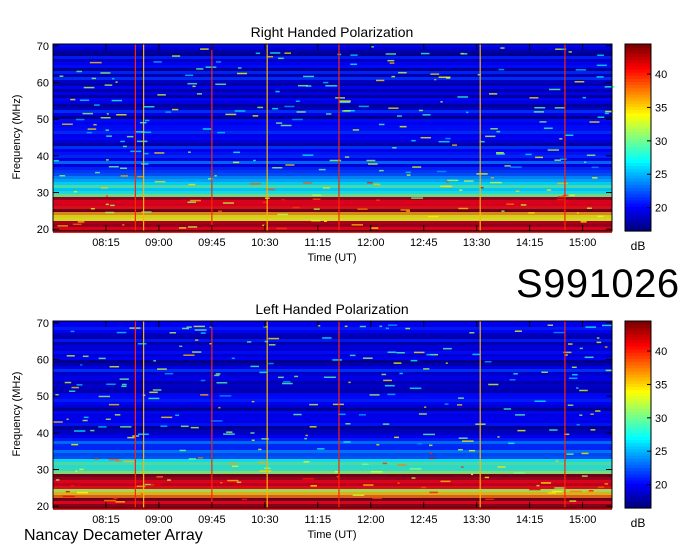 The width and height of the screenshot is (680, 552). Describe the element at coordinates (424, 243) in the screenshot. I see `x-tick-label: 12:45` at that location.